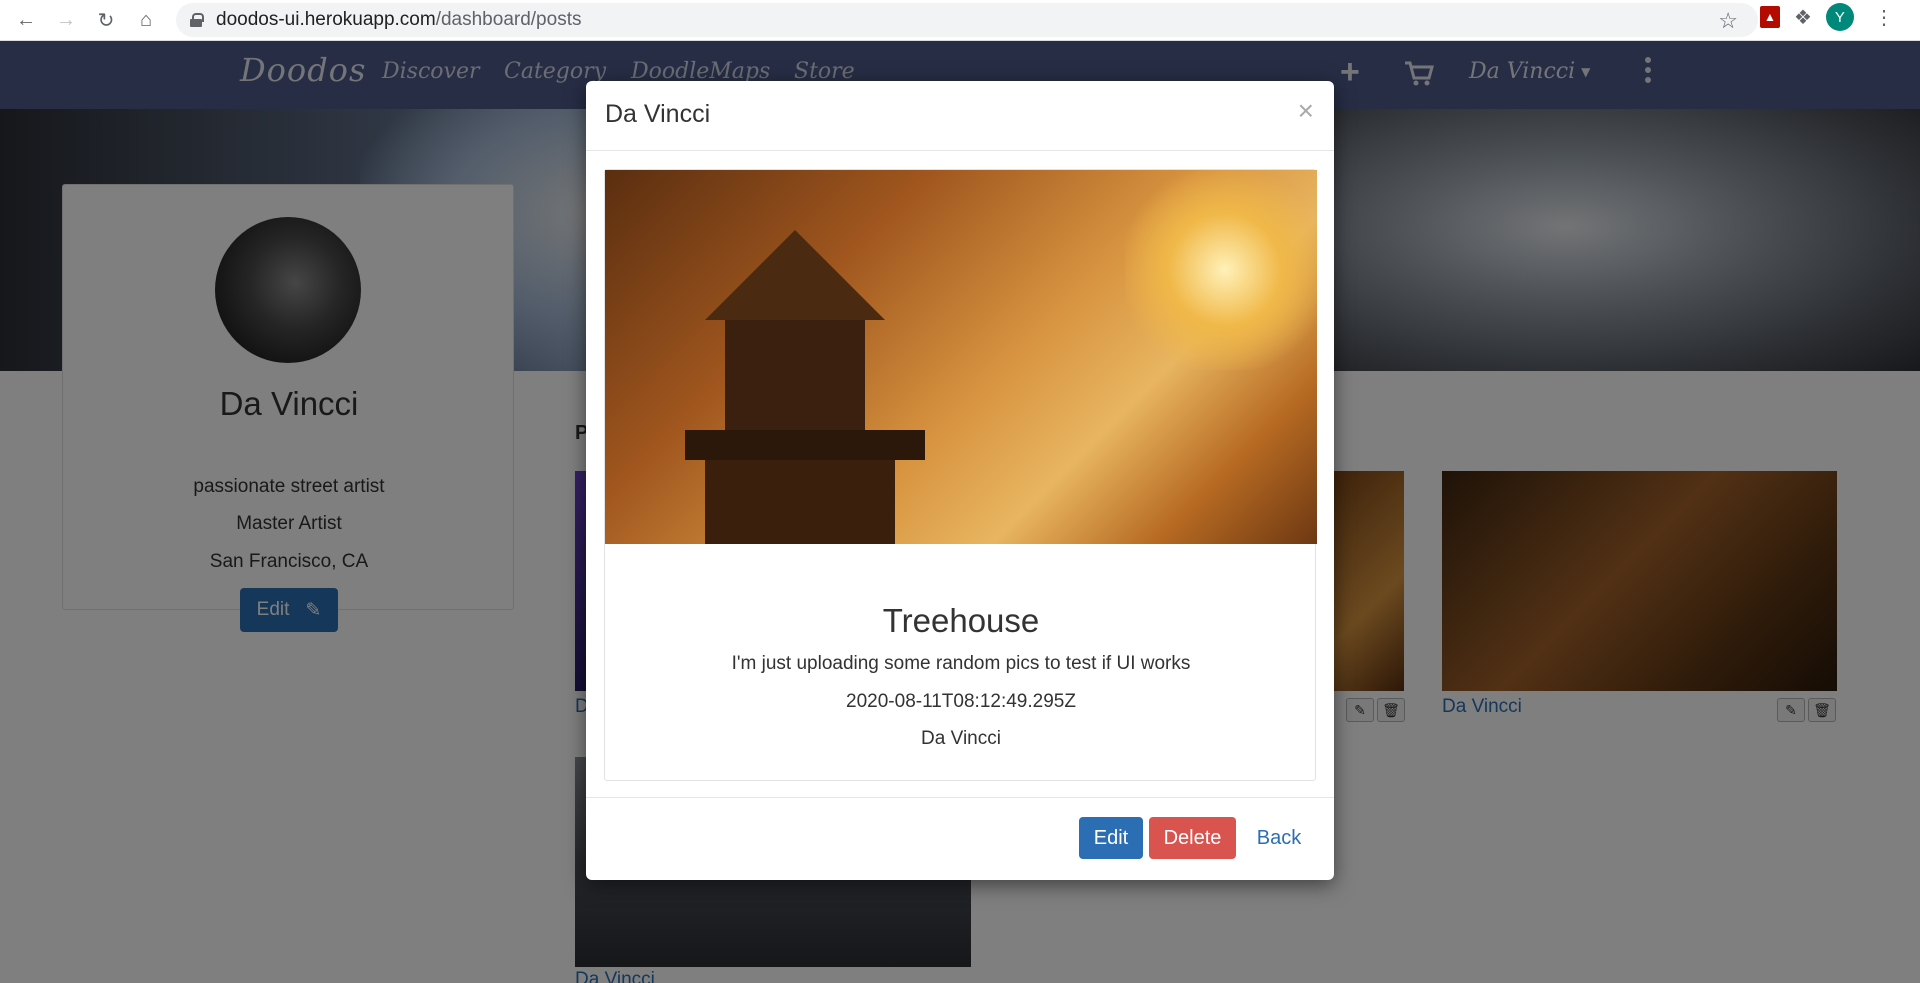  Describe the element at coordinates (197, 20) in the screenshot. I see `lock-icon` at that location.